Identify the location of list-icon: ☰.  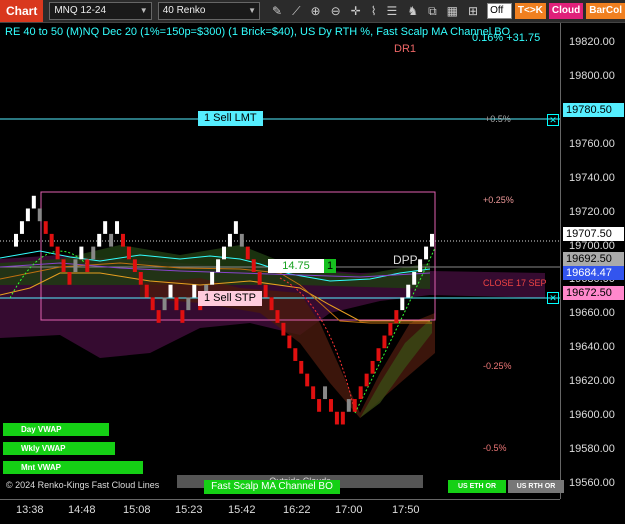
(392, 11).